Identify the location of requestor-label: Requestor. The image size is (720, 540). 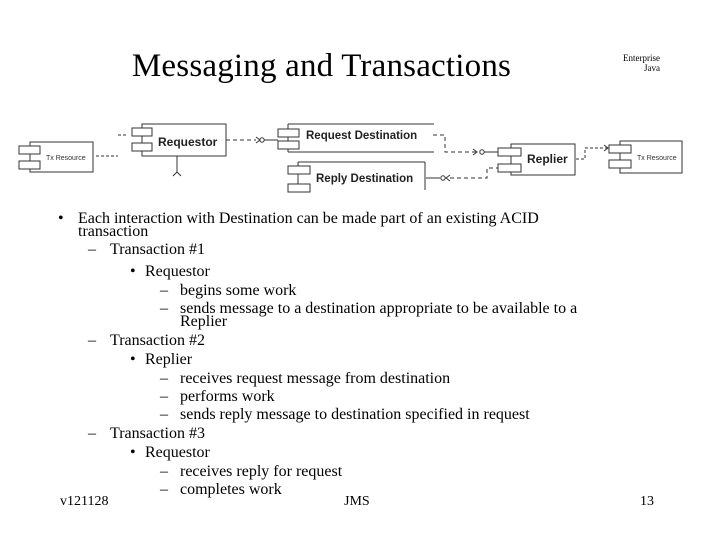
(188, 142).